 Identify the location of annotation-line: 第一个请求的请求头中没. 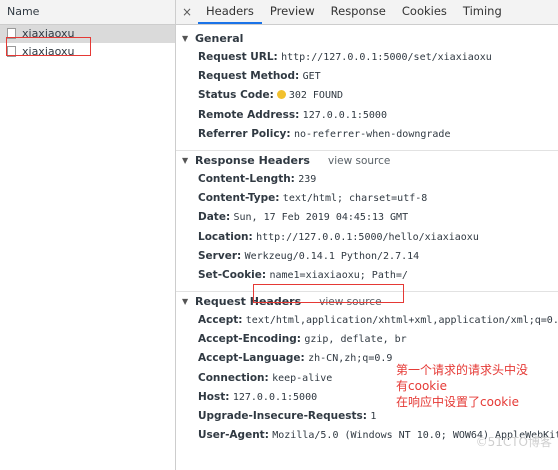
(462, 370).